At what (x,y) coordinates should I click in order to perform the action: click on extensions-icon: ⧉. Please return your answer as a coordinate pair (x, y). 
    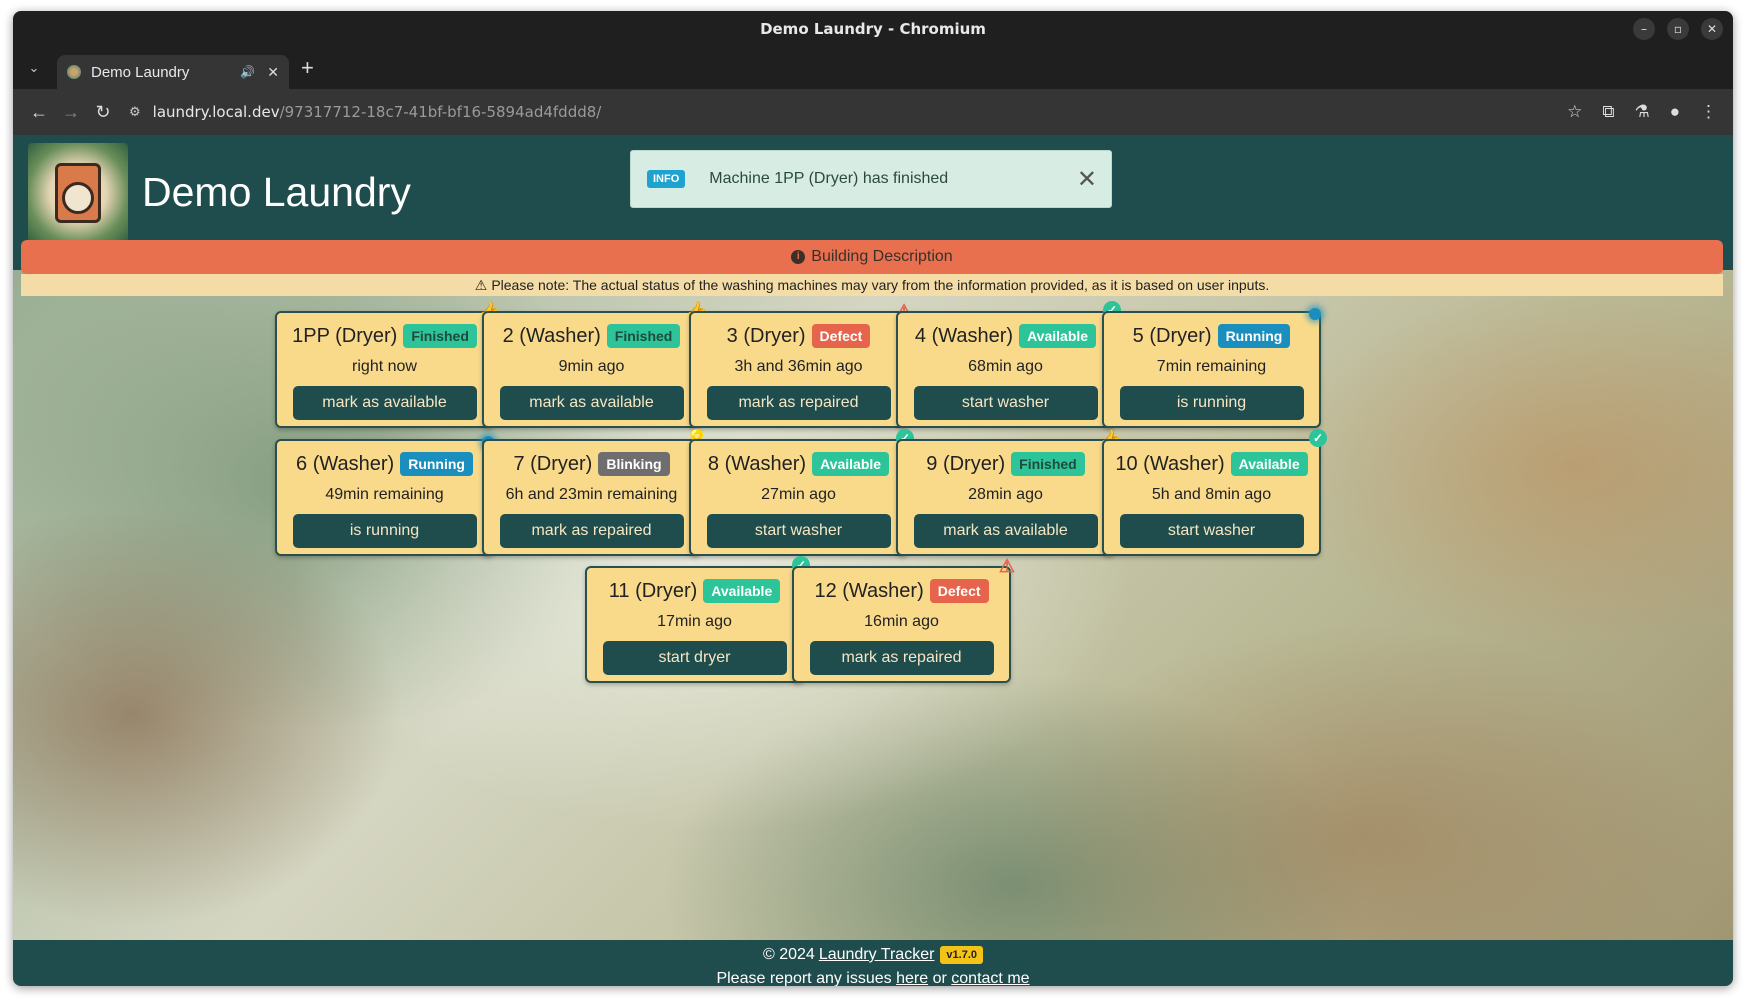
    Looking at the image, I should click on (1608, 112).